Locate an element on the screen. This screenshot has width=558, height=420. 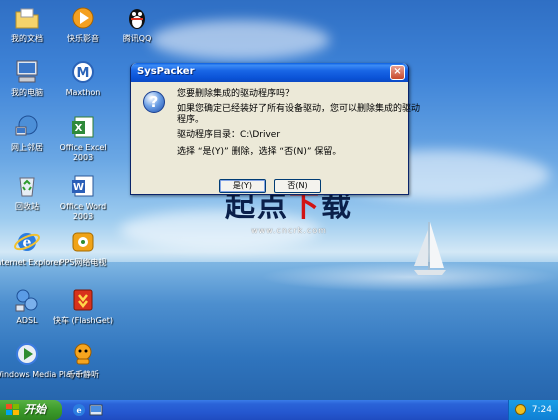
dialog-message-line1: 您要删除集成的驱动程序吗？ is located at coordinates (236, 94).